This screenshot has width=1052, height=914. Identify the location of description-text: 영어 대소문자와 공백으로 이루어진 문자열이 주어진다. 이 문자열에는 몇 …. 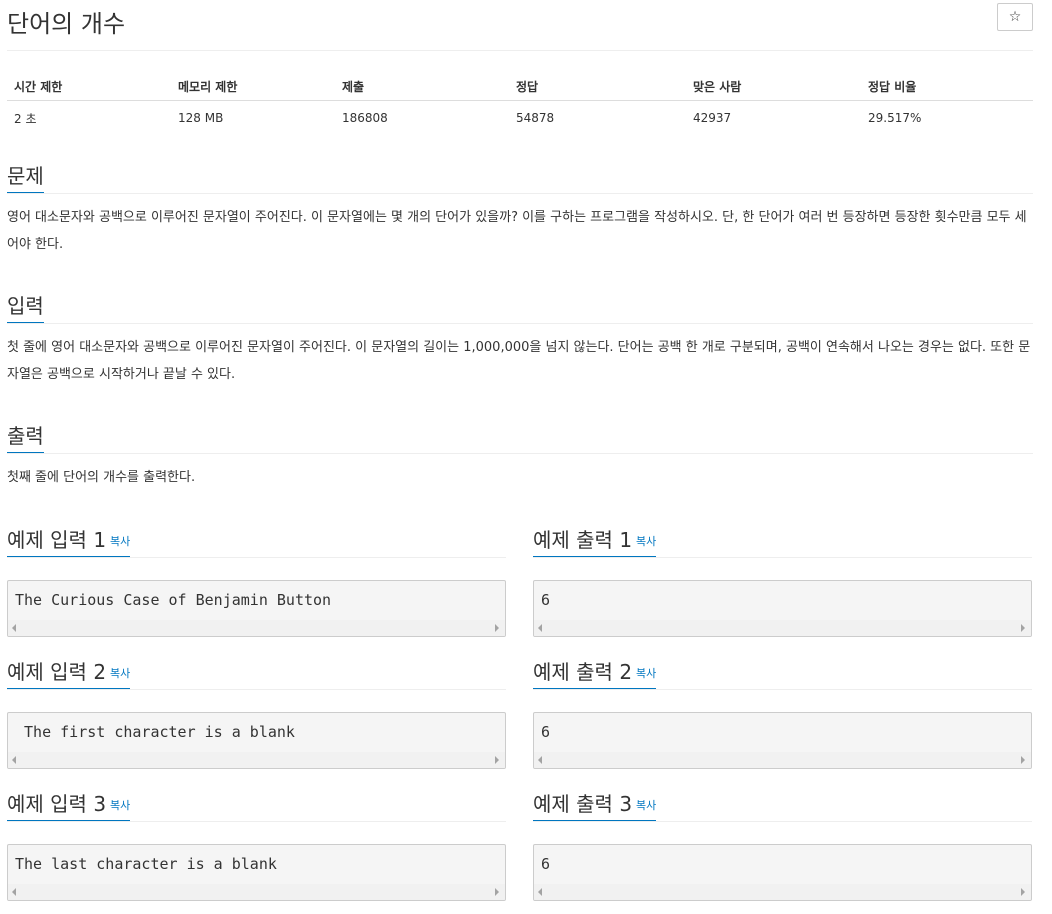
(517, 231).